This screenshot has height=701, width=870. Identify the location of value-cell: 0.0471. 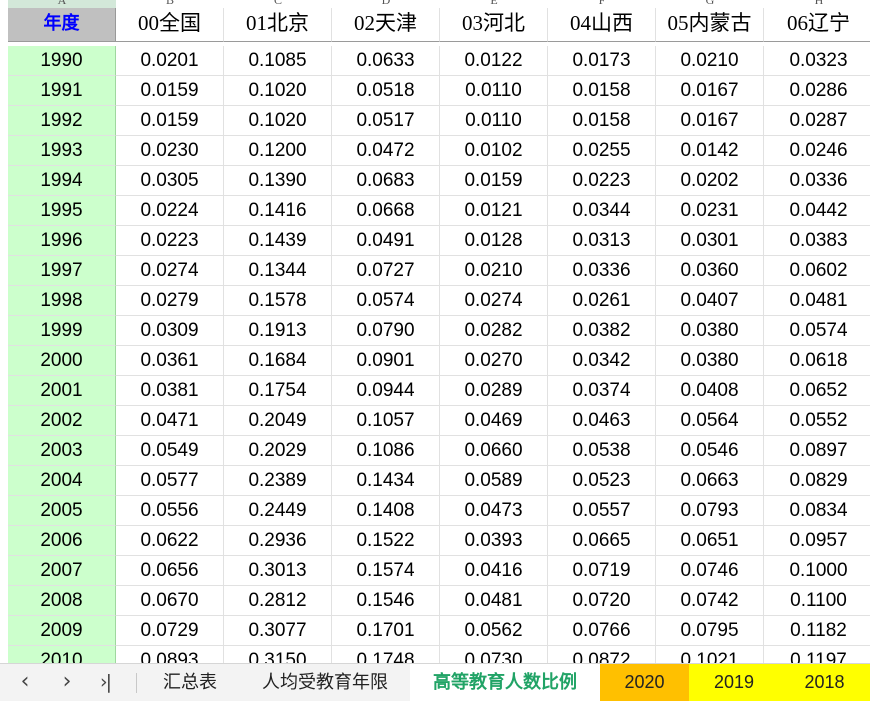
(170, 421).